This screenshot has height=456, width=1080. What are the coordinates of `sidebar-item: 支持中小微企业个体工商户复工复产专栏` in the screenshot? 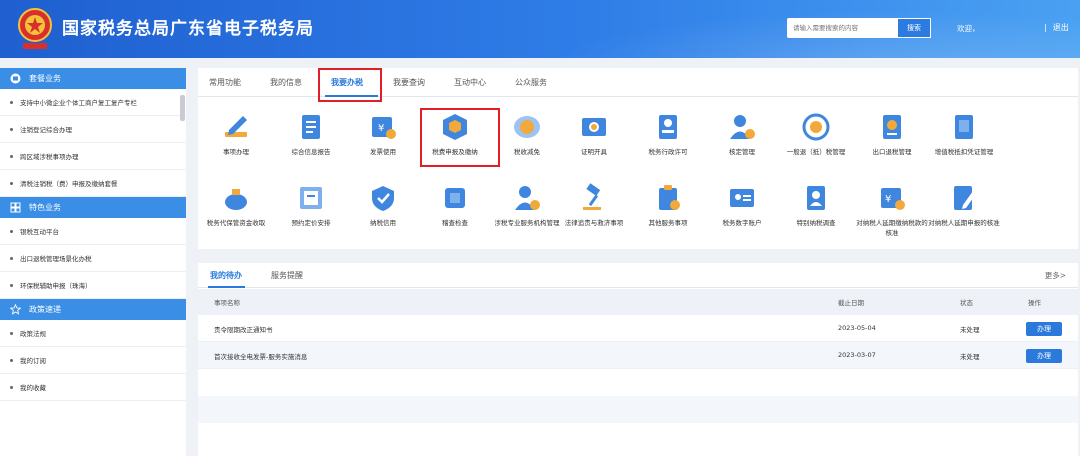 It's located at (93, 102).